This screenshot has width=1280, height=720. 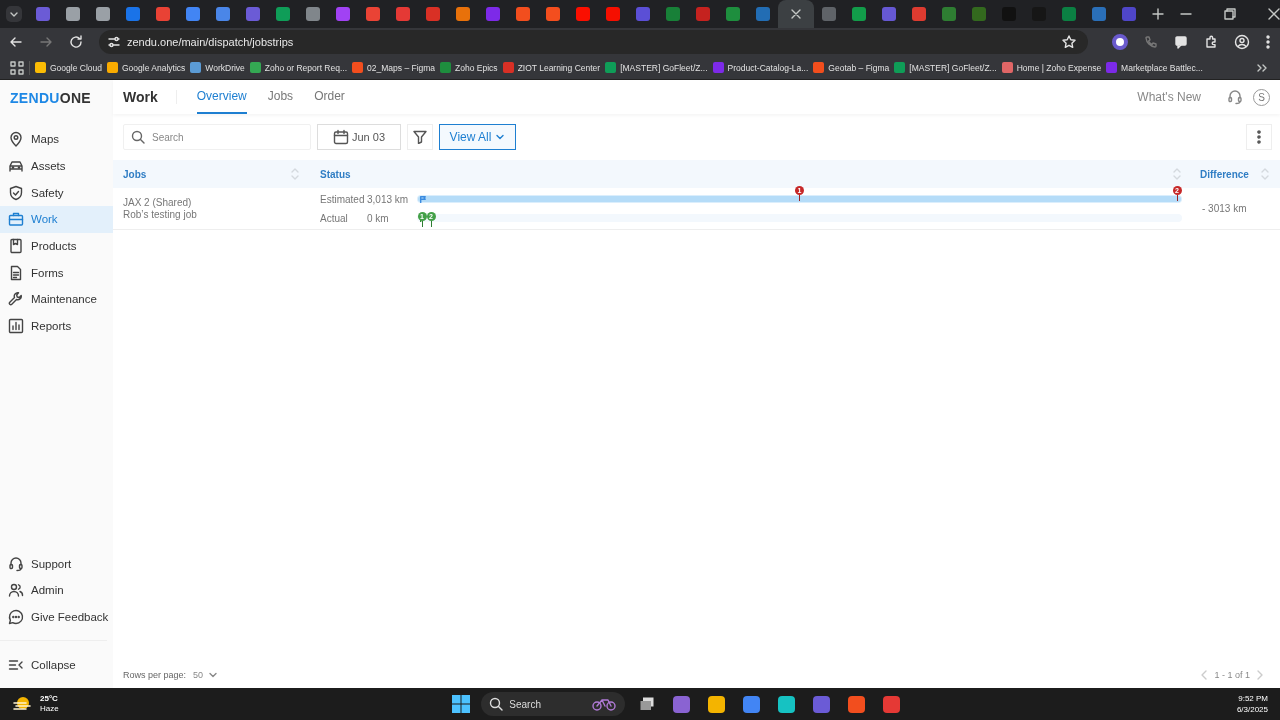 What do you see at coordinates (1181, 42) in the screenshot?
I see `chat-icon` at bounding box center [1181, 42].